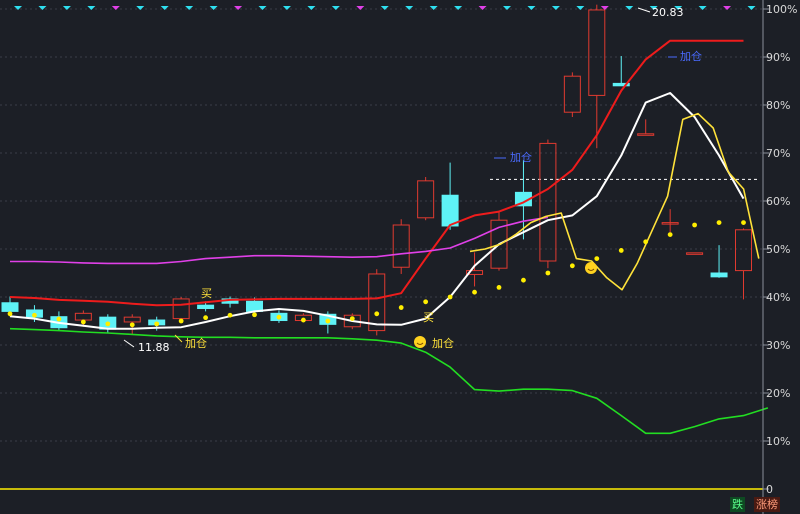 Image resolution: width=800 pixels, height=514 pixels. What do you see at coordinates (279, 240) in the screenshot?
I see `series-line-magenta` at bounding box center [279, 240].